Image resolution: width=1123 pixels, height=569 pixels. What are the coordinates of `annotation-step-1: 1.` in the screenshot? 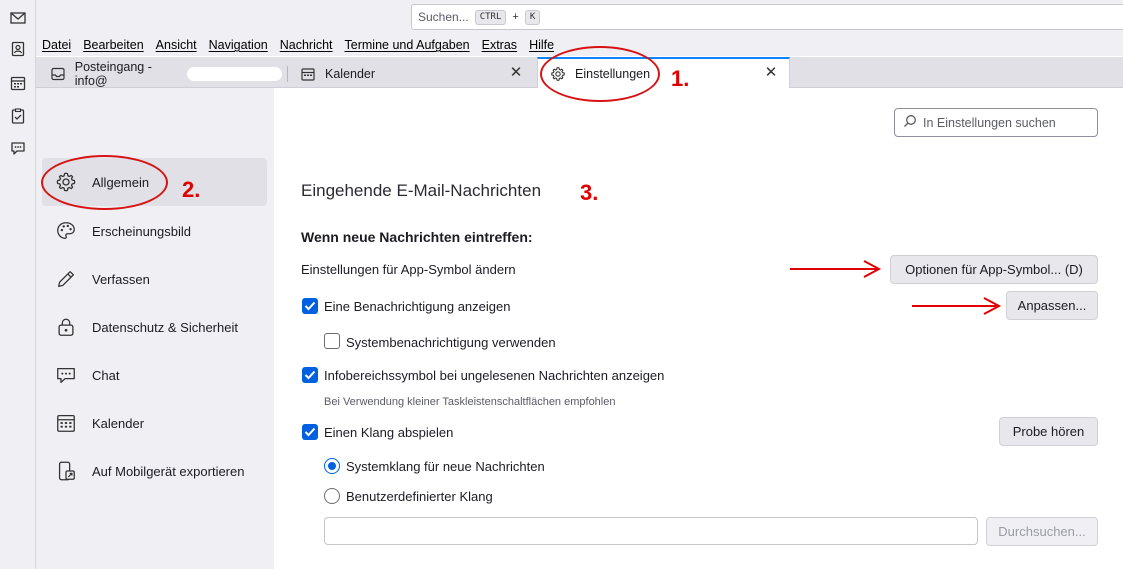 It's located at (680, 78).